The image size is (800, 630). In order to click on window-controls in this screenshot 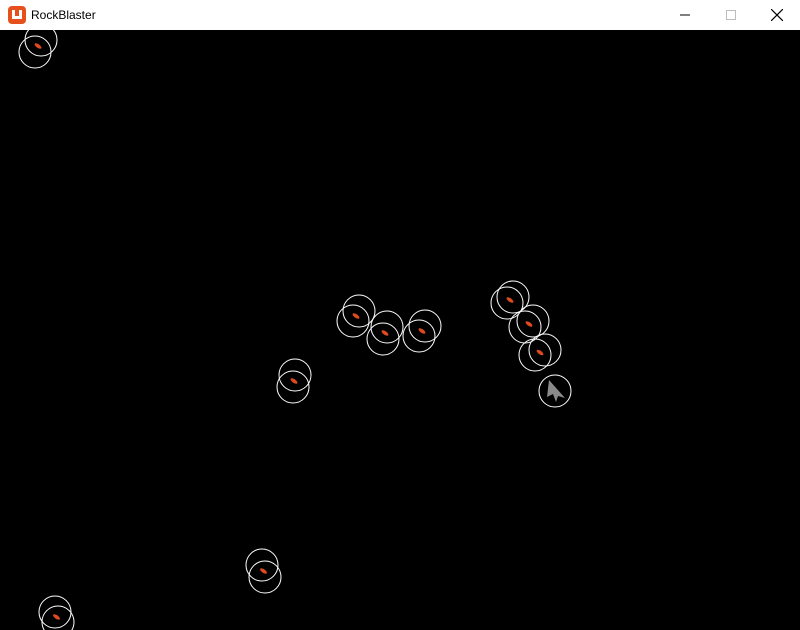, I will do `click(731, 15)`.